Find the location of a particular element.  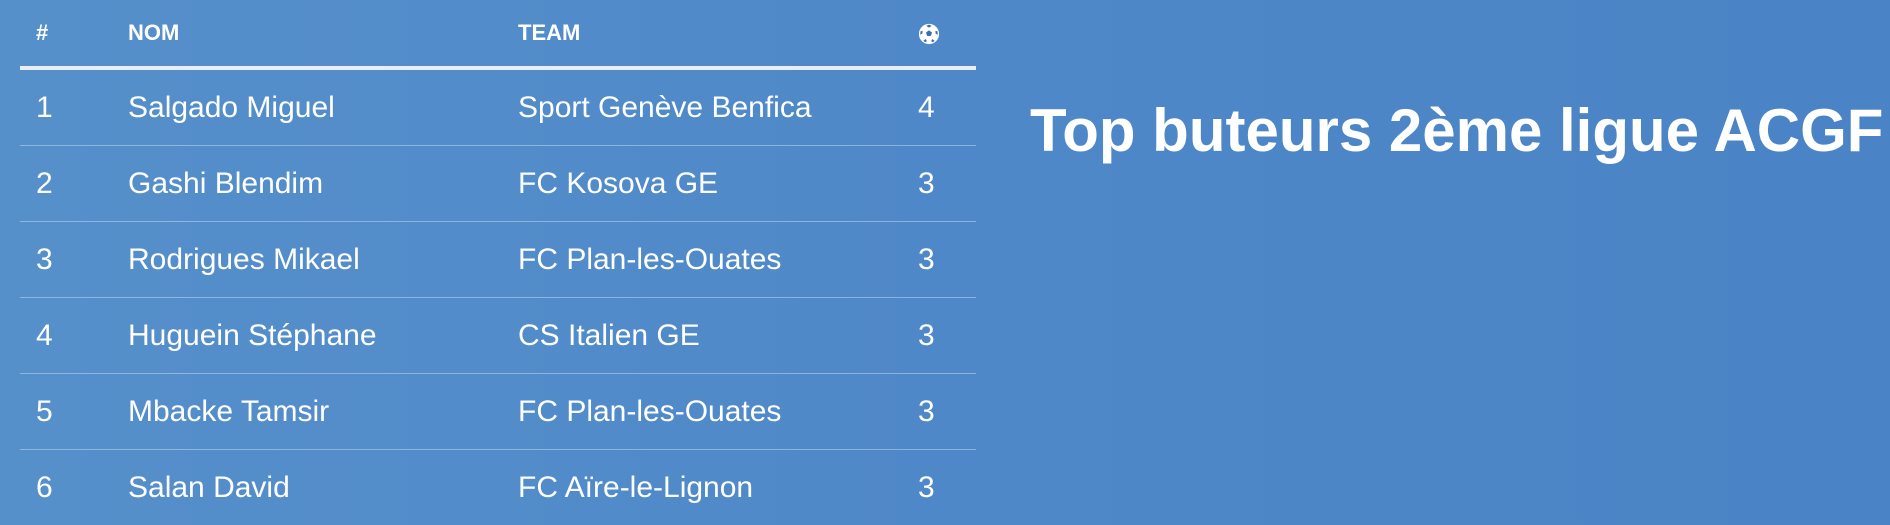

table-row: 1 Salgado Miguel Sport Genève Benfica 4 is located at coordinates (498, 107).